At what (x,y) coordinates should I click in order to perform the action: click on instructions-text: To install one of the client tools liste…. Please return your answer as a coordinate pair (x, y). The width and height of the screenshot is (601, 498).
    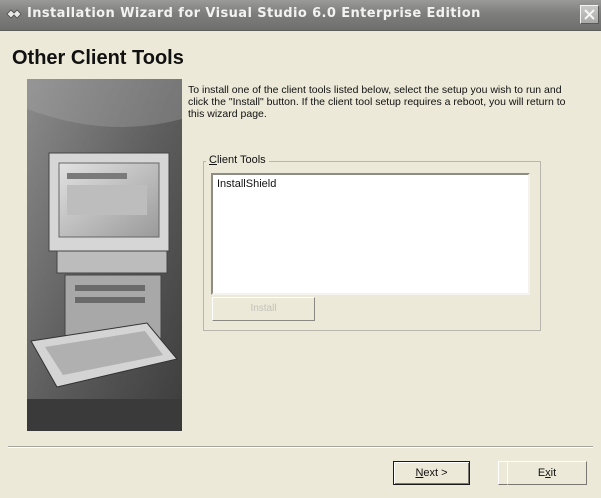
    Looking at the image, I should click on (377, 102).